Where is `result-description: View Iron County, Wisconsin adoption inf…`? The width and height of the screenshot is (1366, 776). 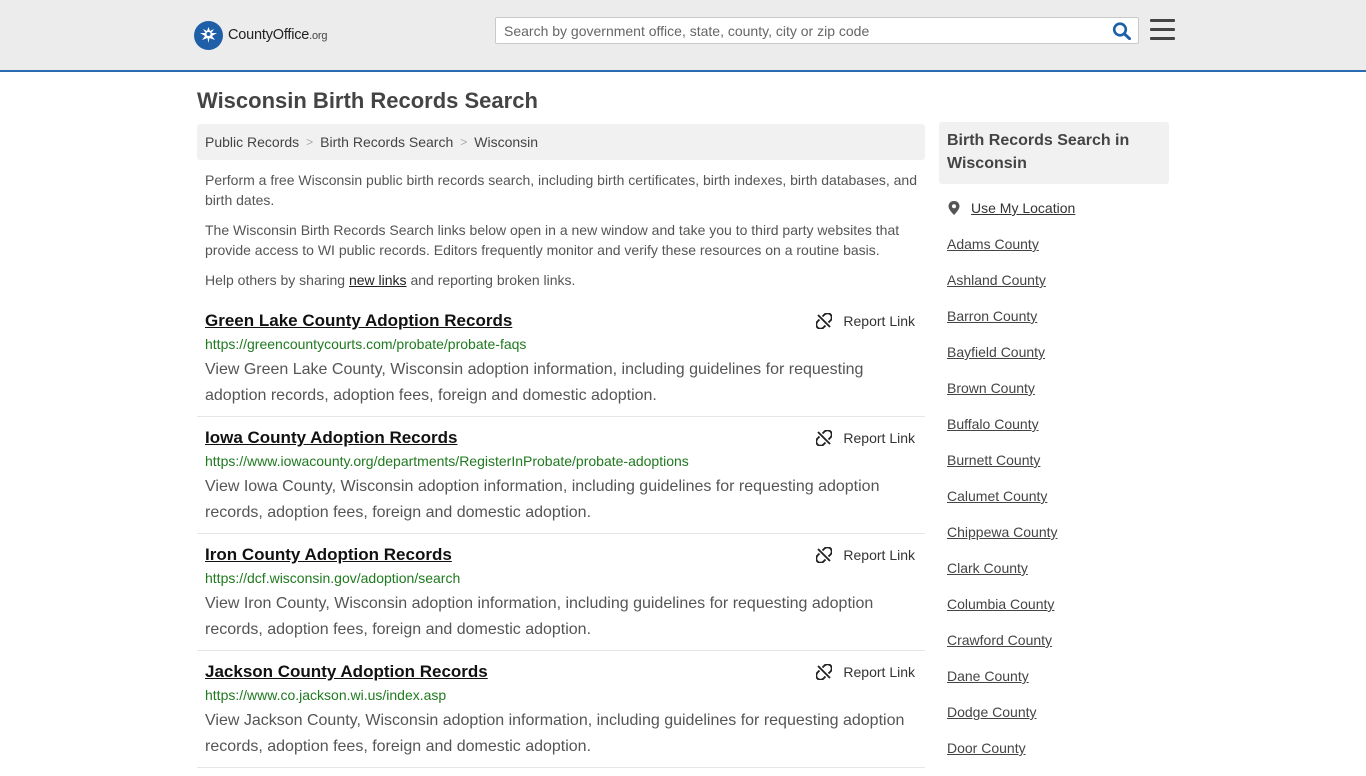
result-description: View Iron County, Wisconsin adoption inf… is located at coordinates (539, 616).